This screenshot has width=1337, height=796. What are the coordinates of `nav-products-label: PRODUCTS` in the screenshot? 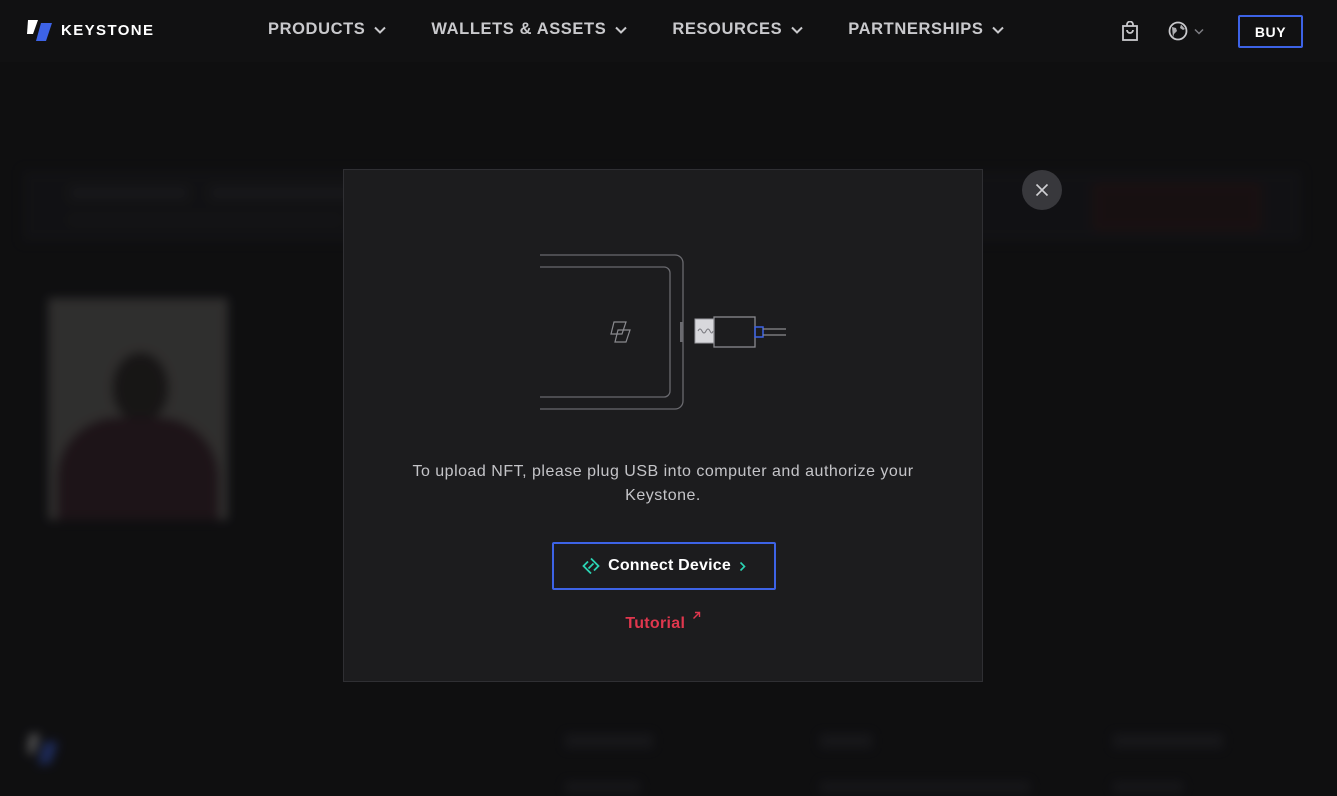 It's located at (317, 29).